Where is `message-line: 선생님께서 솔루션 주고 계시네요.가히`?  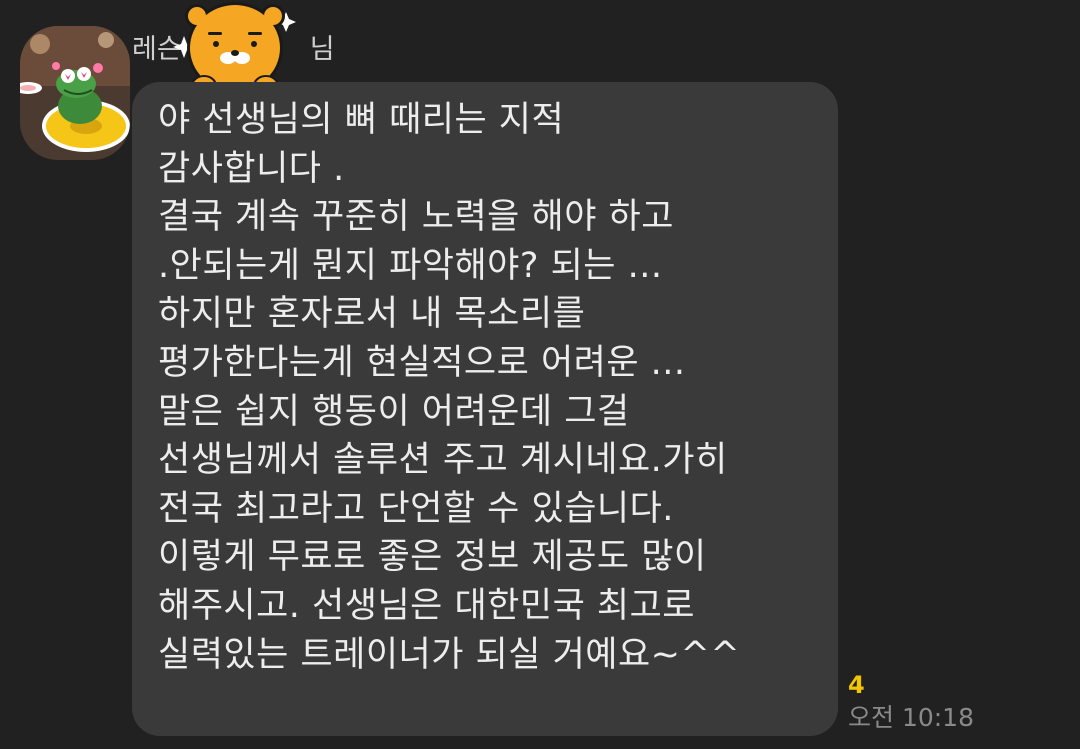
message-line: 선생님께서 솔루션 주고 계시네요.가히 is located at coordinates (443, 460).